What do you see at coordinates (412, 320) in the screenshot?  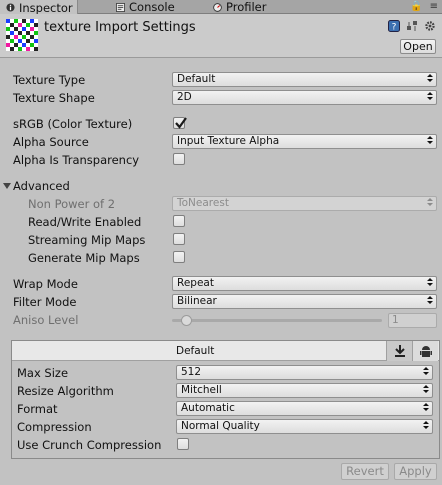 I see `aniso-level-field: 1` at bounding box center [412, 320].